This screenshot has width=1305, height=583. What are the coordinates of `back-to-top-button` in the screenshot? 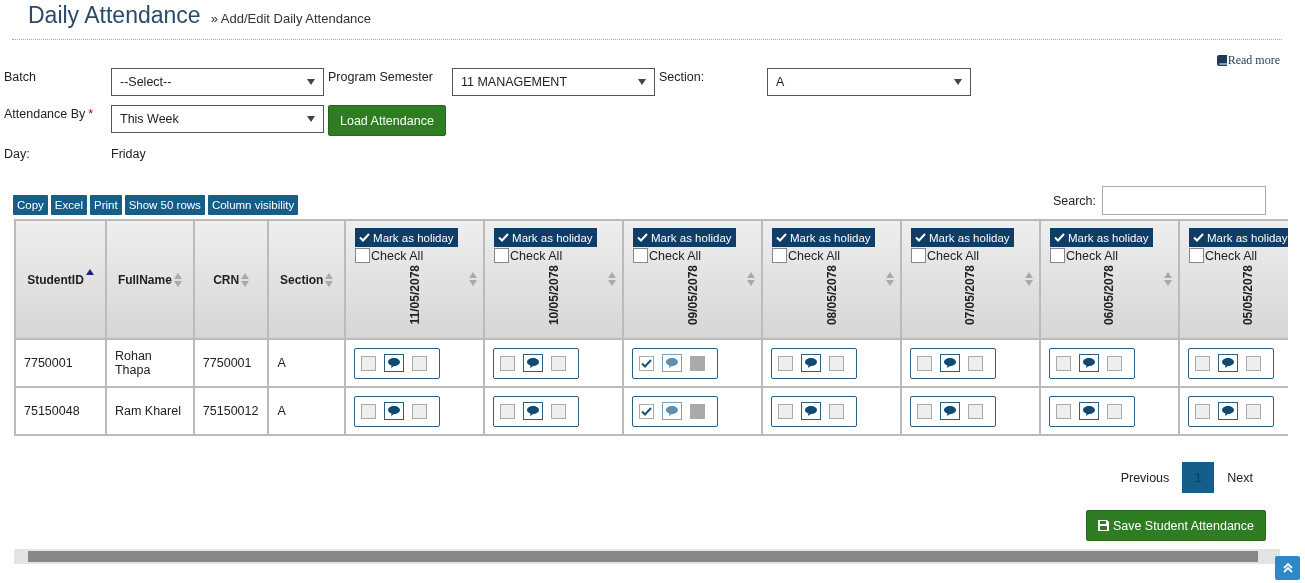 It's located at (1287, 568).